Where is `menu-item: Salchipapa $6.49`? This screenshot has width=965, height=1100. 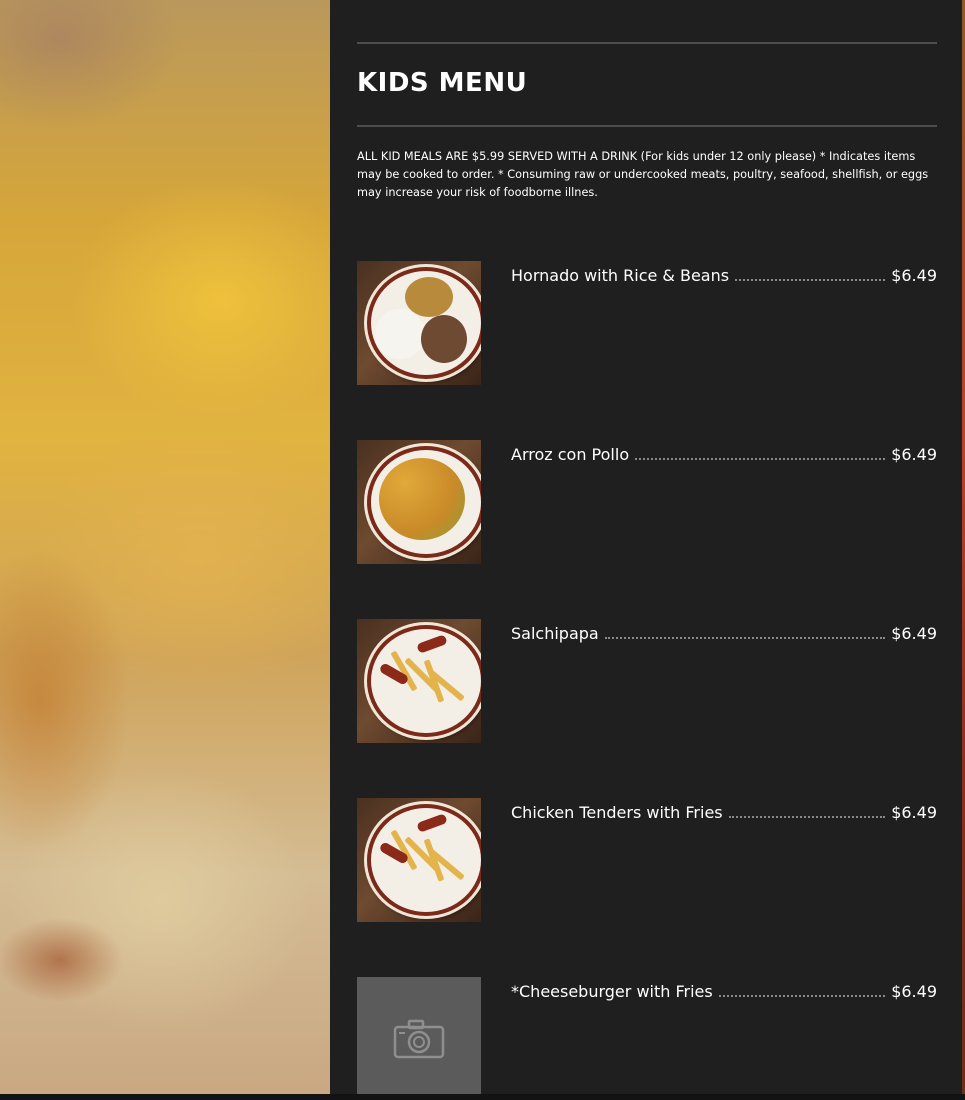
menu-item: Salchipapa $6.49 is located at coordinates (647, 681).